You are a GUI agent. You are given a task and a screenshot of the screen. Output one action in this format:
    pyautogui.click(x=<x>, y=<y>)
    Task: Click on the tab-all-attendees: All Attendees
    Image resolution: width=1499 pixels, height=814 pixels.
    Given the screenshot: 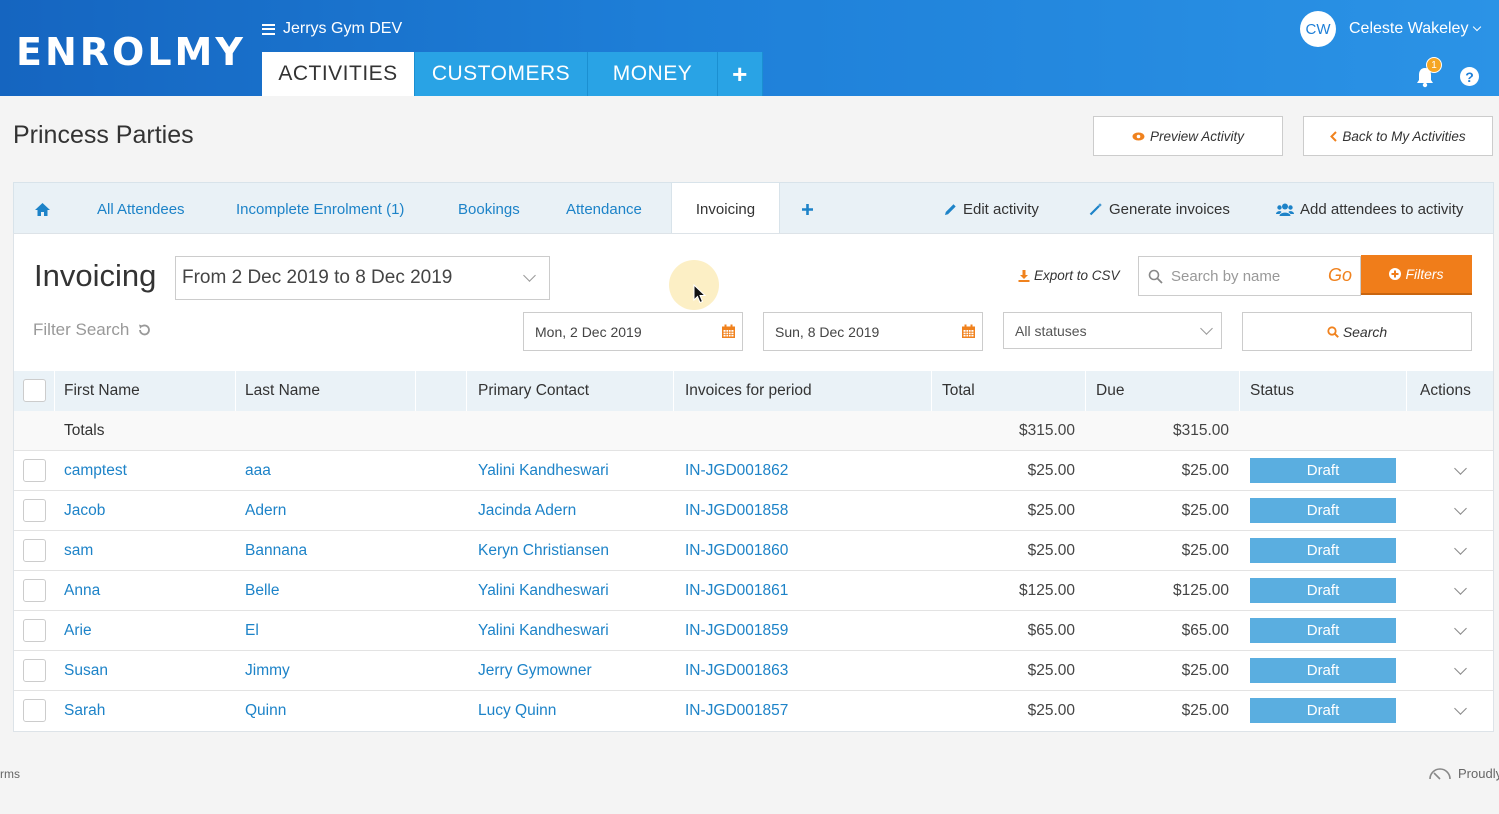 What is the action you would take?
    pyautogui.click(x=141, y=209)
    